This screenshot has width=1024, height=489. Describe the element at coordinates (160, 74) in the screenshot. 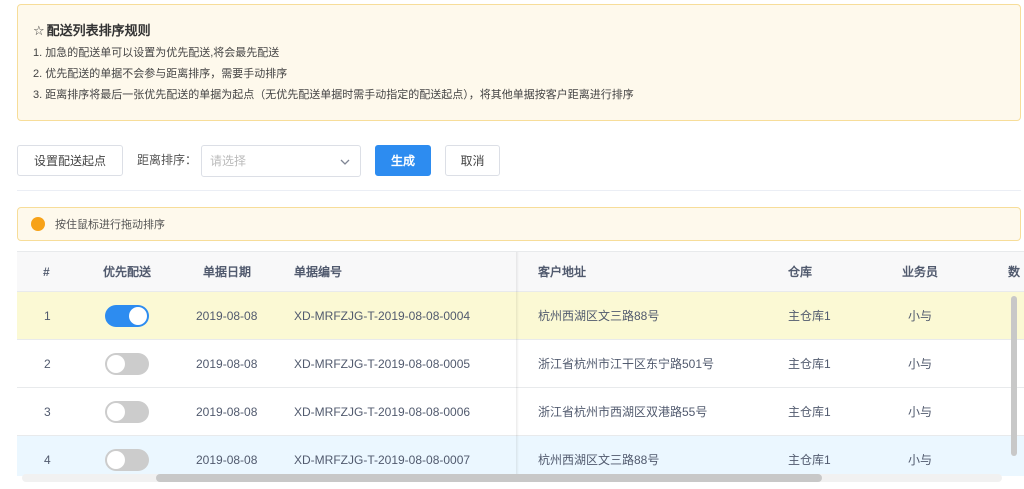

I see `notice-rule-2: 2. 优先配送的单据不会参与距离排序，需要手动排序` at that location.